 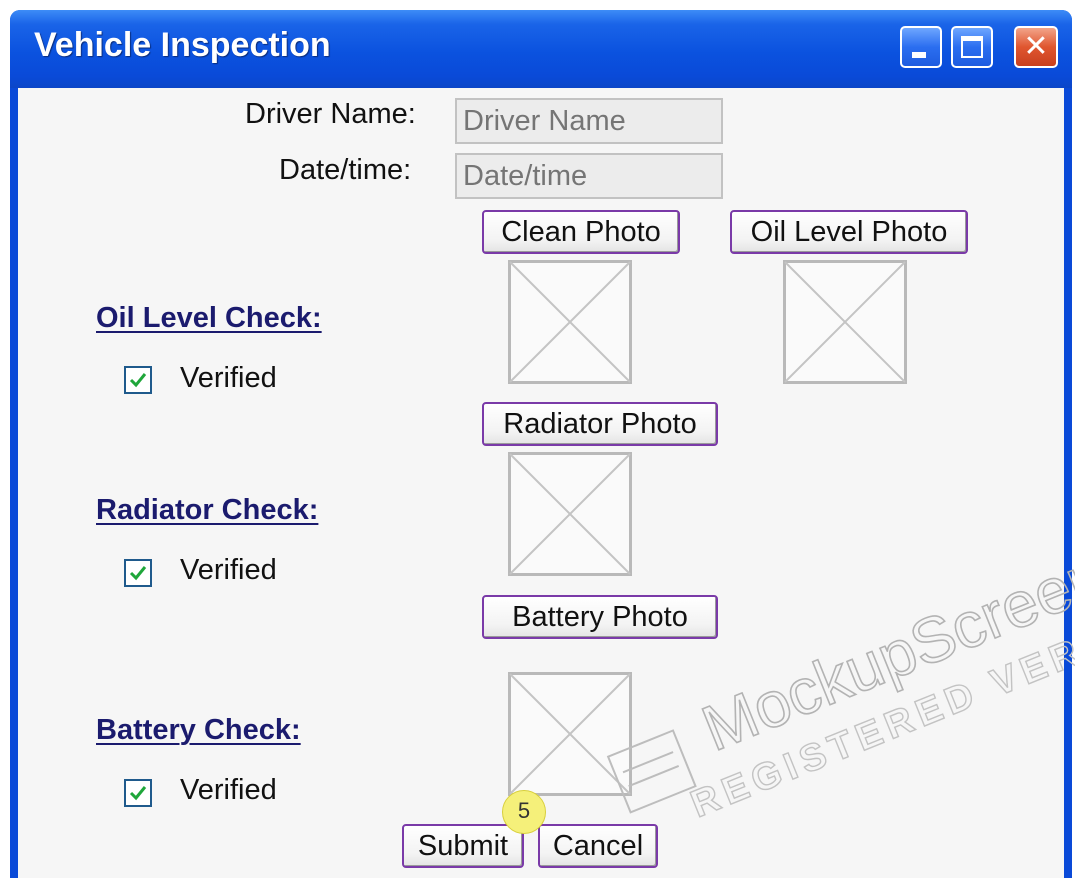 I want to click on radiator-photo-button: Radiator Photo, so click(x=600, y=424).